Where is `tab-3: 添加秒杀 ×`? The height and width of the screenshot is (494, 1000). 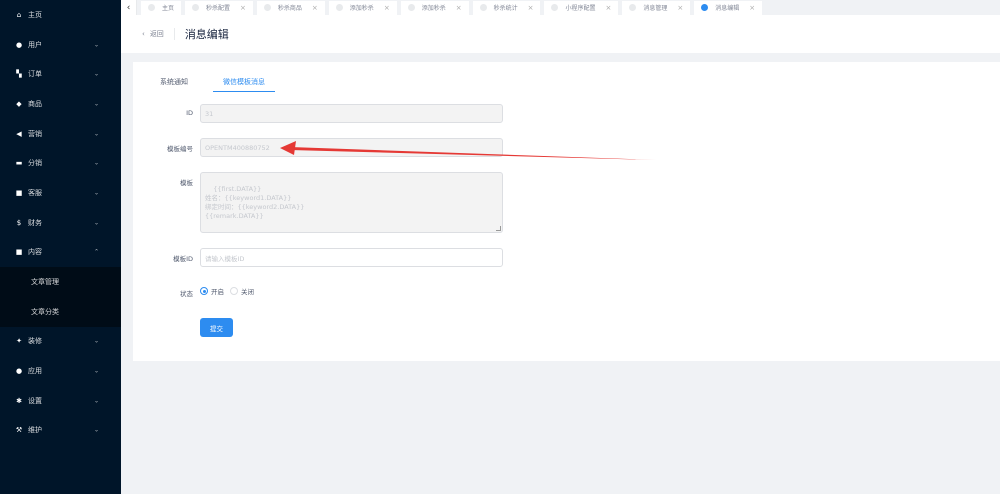
tab-3: 添加秒杀 × is located at coordinates (362, 7).